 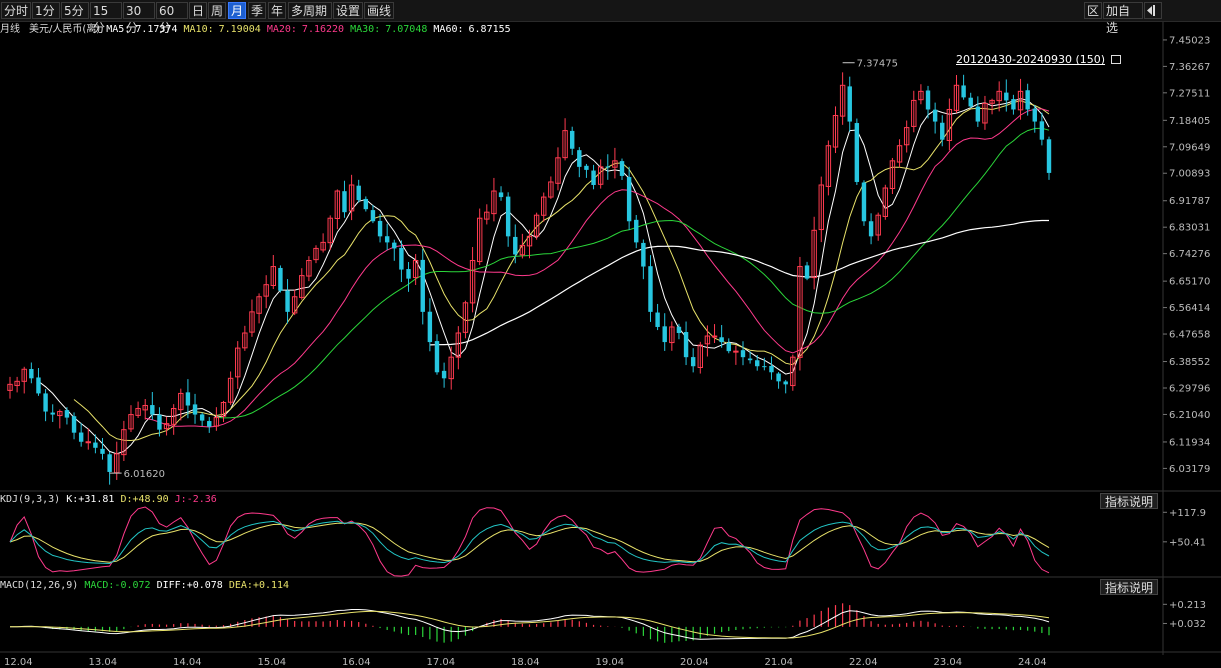 What do you see at coordinates (18, 662) in the screenshot?
I see `time-tick-label: 12.04` at bounding box center [18, 662].